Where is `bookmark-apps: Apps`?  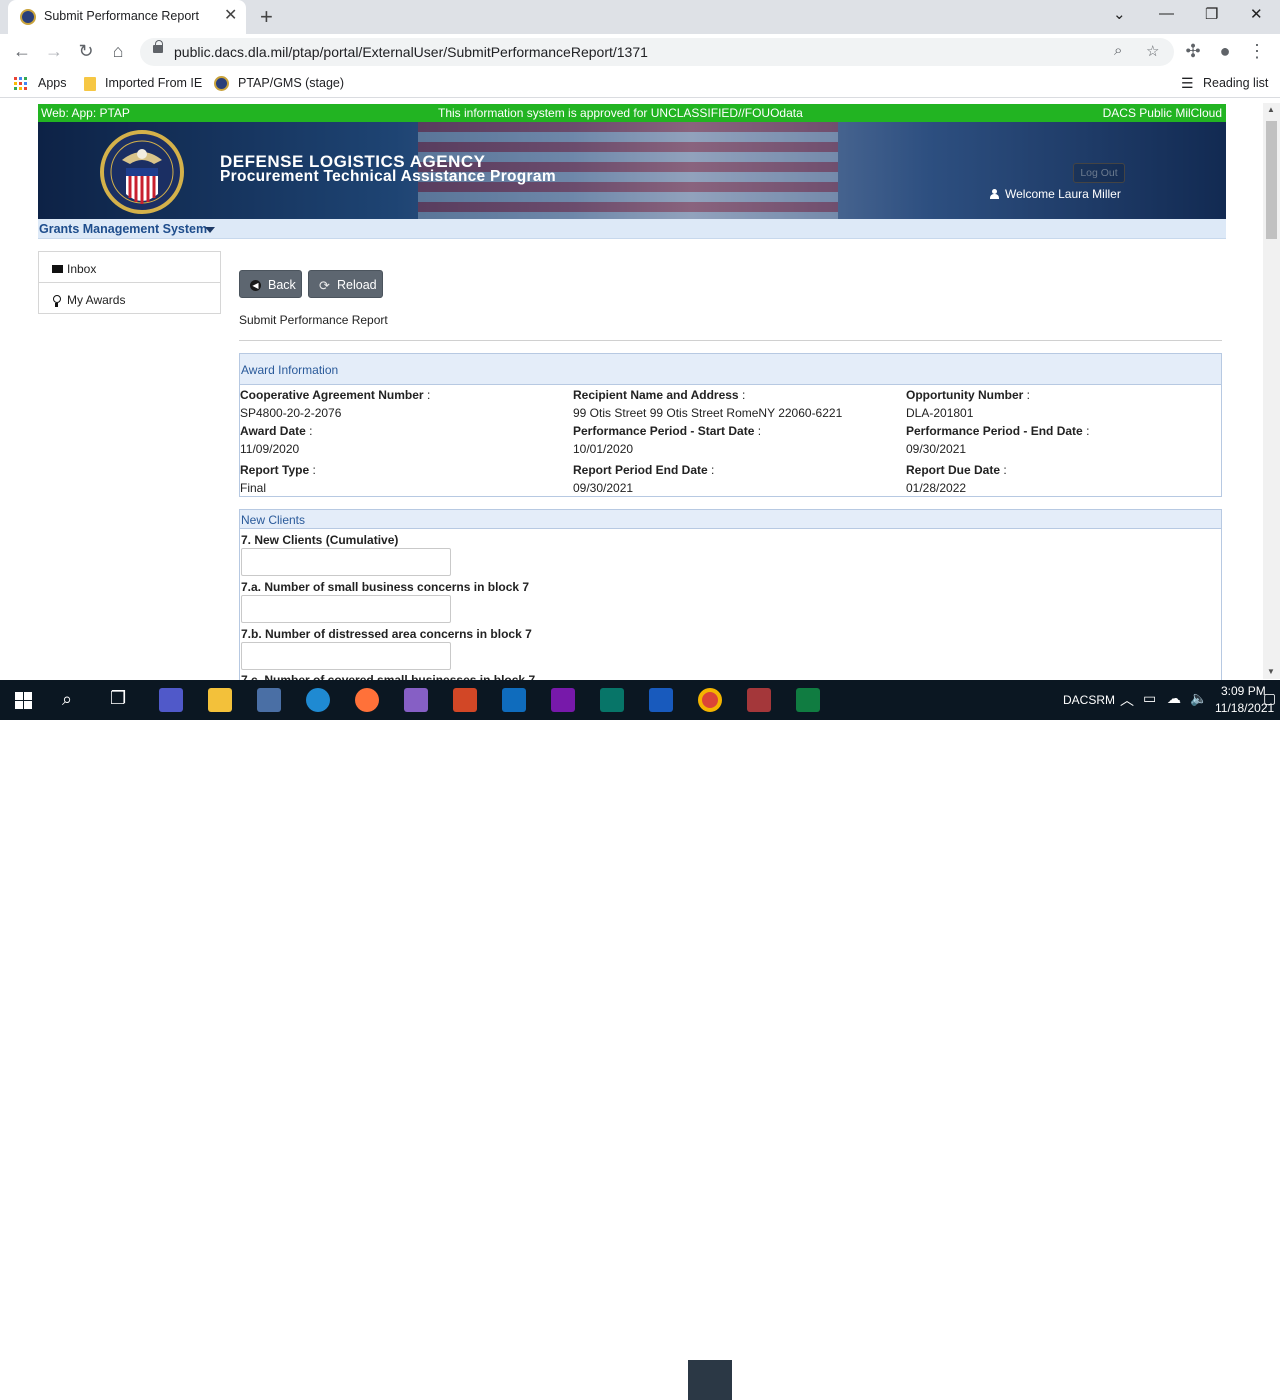 bookmark-apps: Apps is located at coordinates (52, 83).